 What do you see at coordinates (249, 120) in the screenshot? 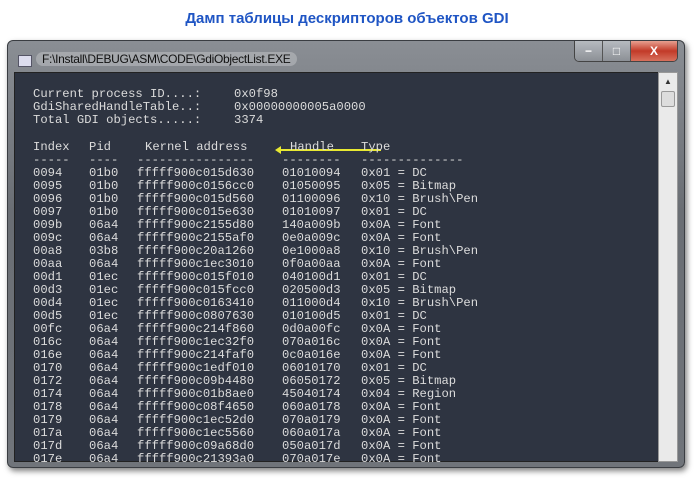
I see `info-value: 3374` at bounding box center [249, 120].